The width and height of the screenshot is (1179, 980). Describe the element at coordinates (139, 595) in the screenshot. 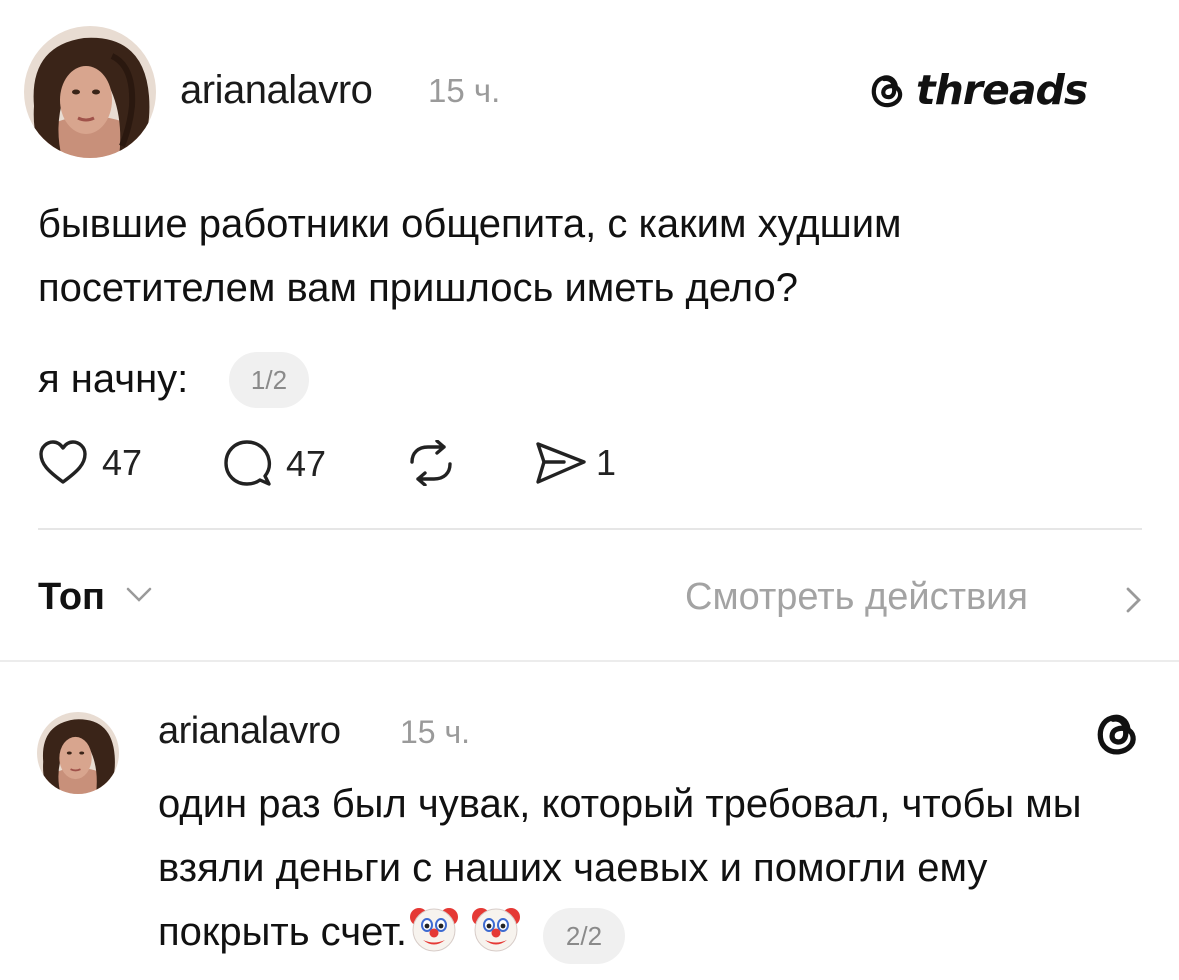

I see `chevron-down-icon` at that location.